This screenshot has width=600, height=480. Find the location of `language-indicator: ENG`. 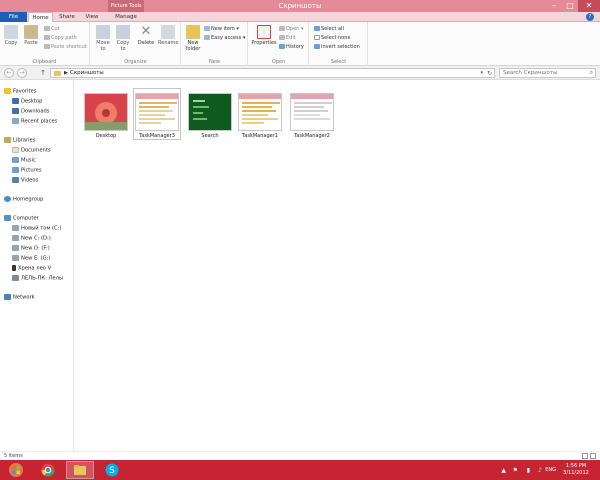

language-indicator: ENG is located at coordinates (550, 470).